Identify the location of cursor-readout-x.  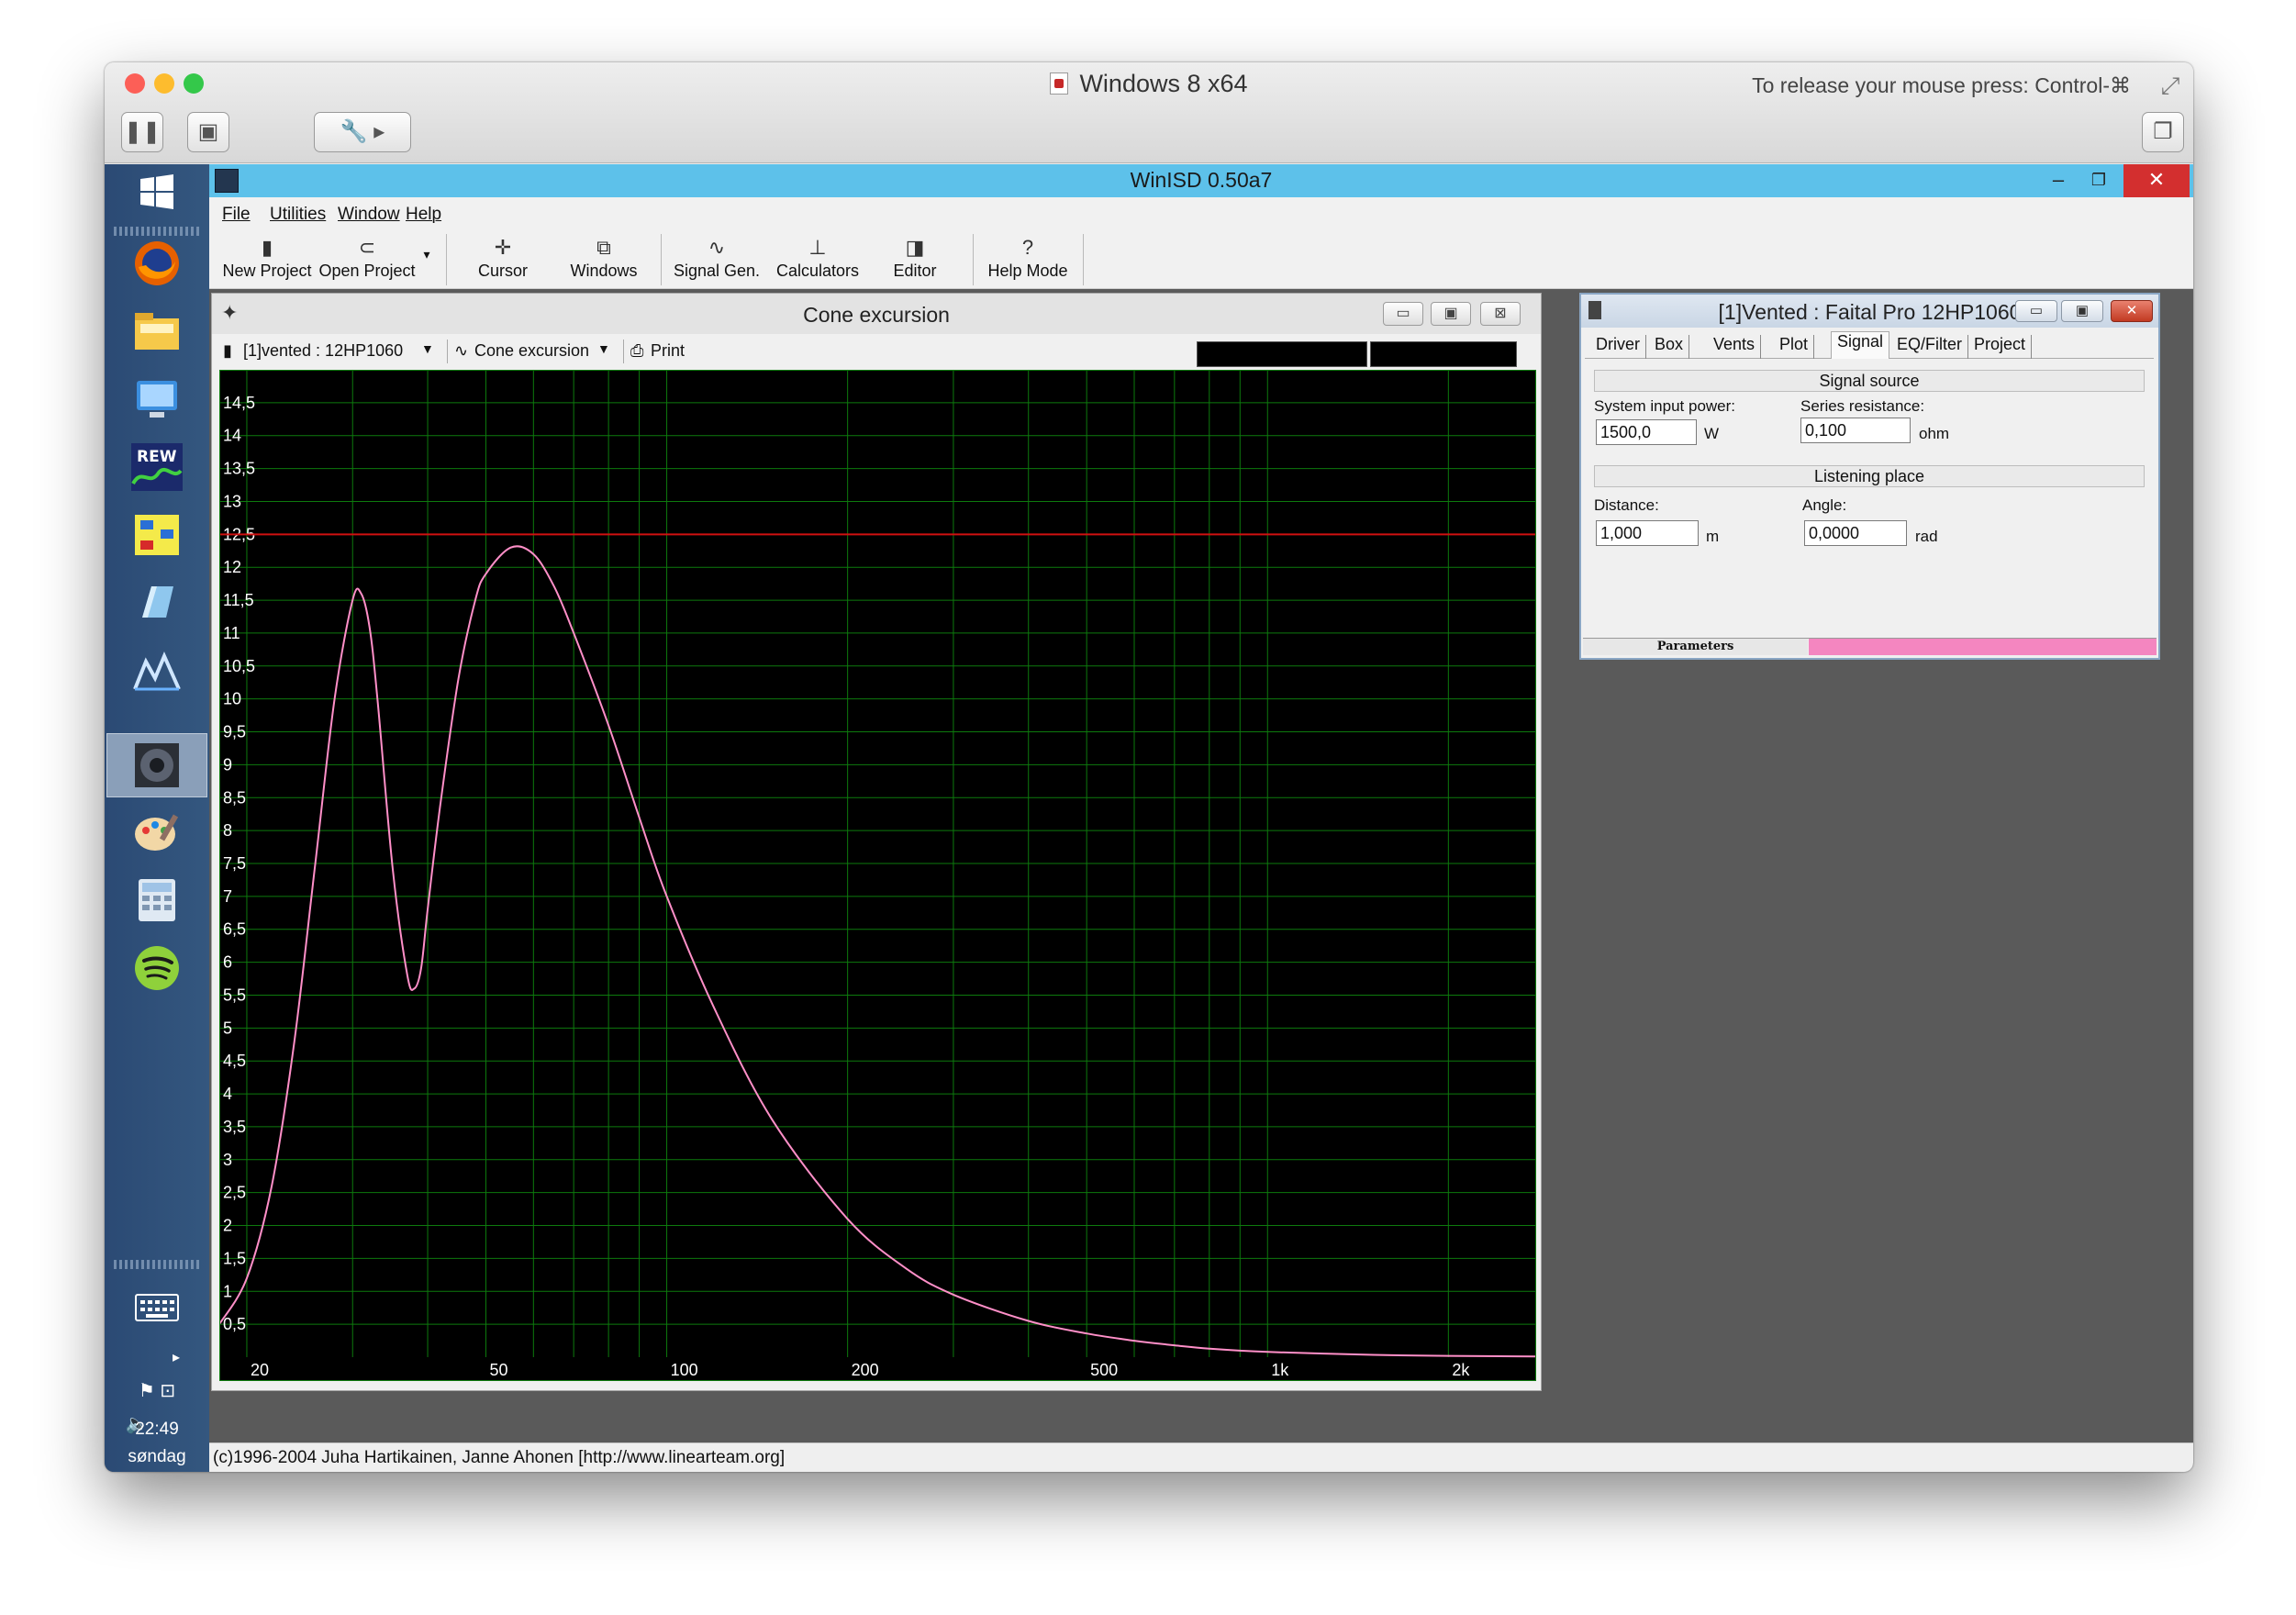
(1282, 354).